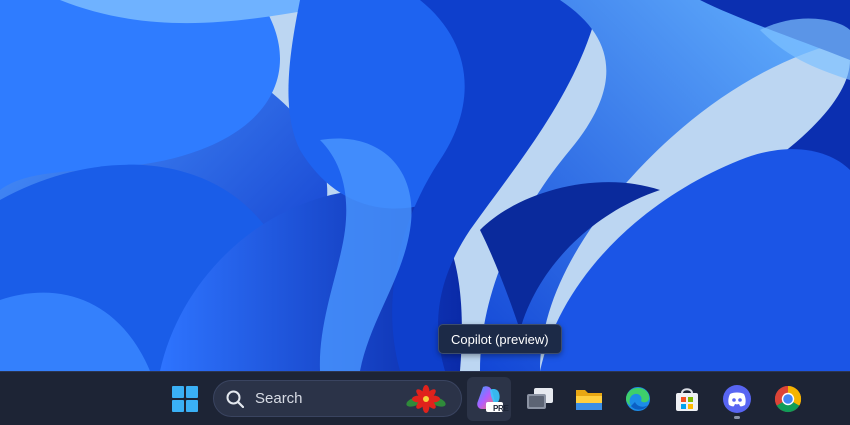 The height and width of the screenshot is (425, 850). I want to click on discord-icon, so click(737, 399).